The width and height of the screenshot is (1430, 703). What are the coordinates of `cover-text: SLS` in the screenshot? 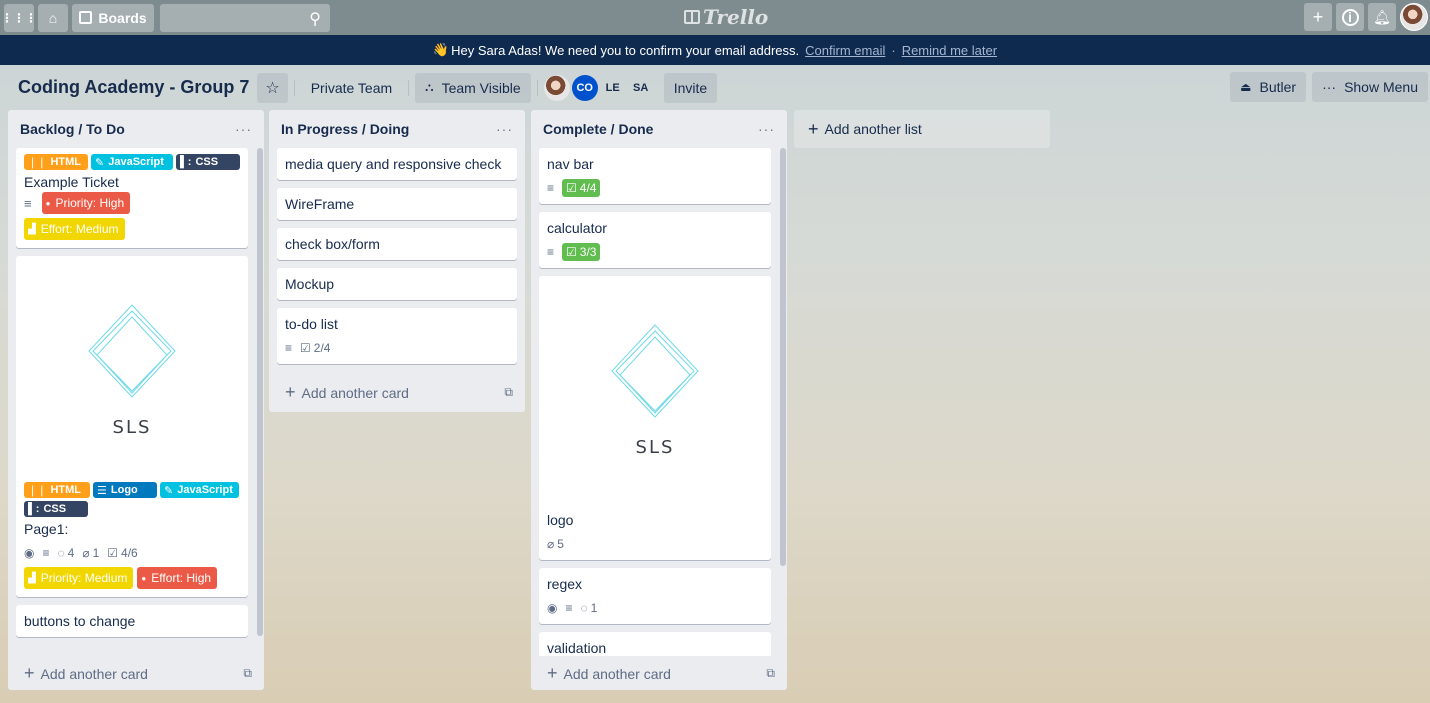 It's located at (655, 447).